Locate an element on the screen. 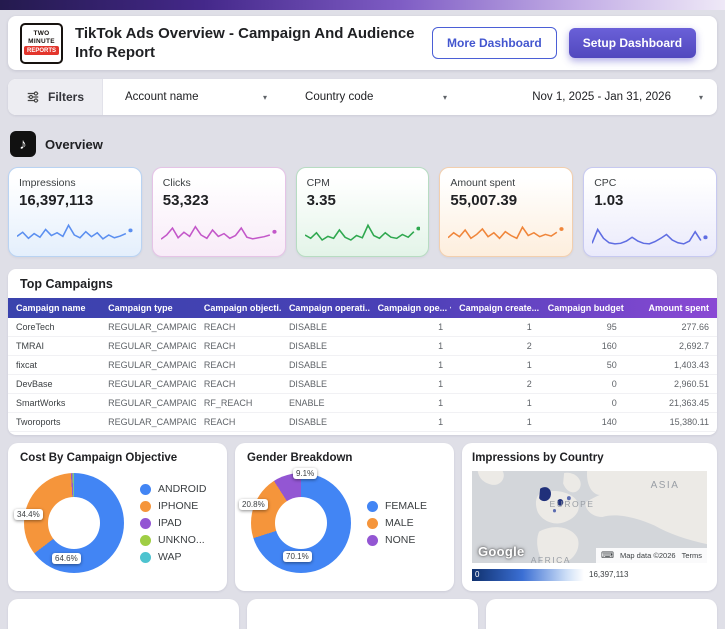 The image size is (725, 629). kpi-card-cpm: CPM 3.35 is located at coordinates (362, 212).